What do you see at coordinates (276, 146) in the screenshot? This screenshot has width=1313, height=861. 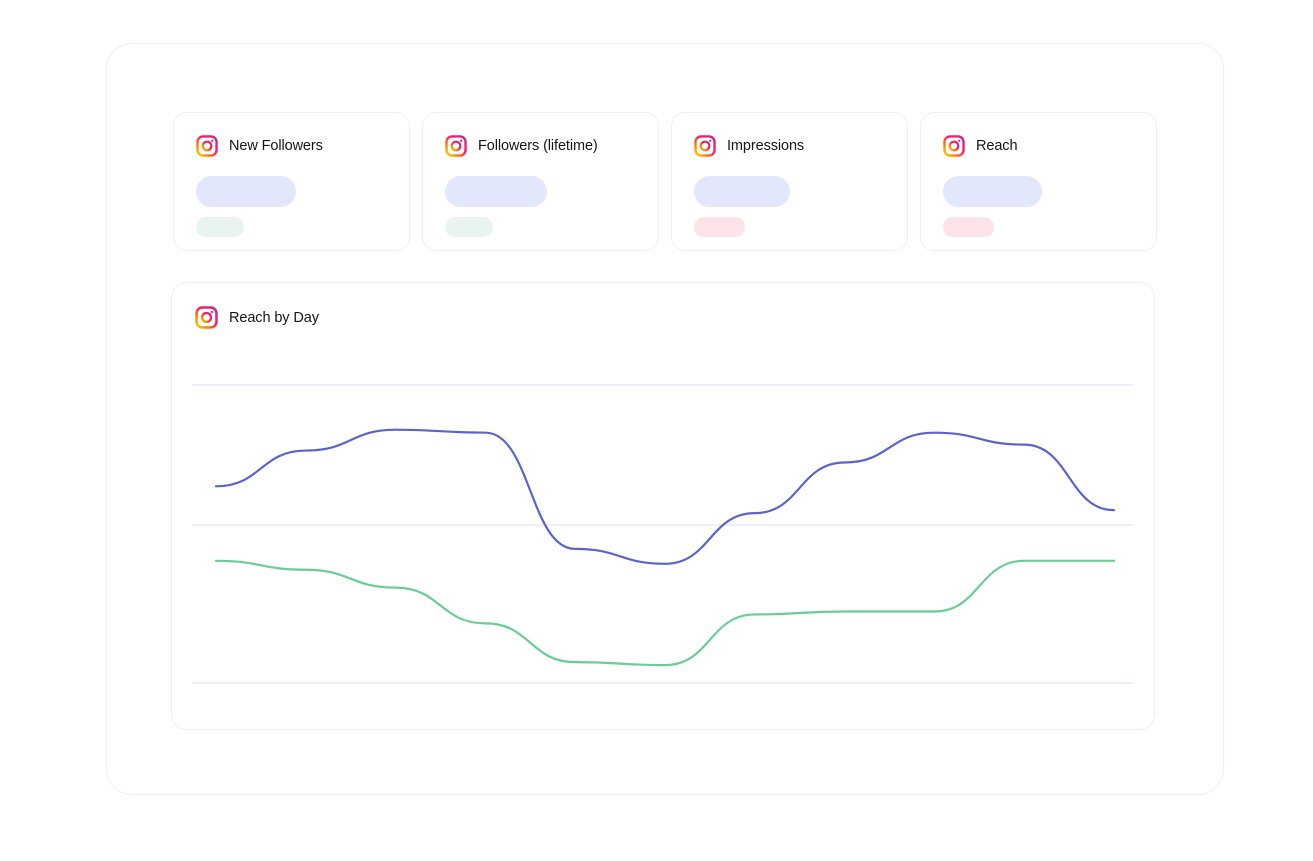 I see `kpi-card-title: New Followers` at bounding box center [276, 146].